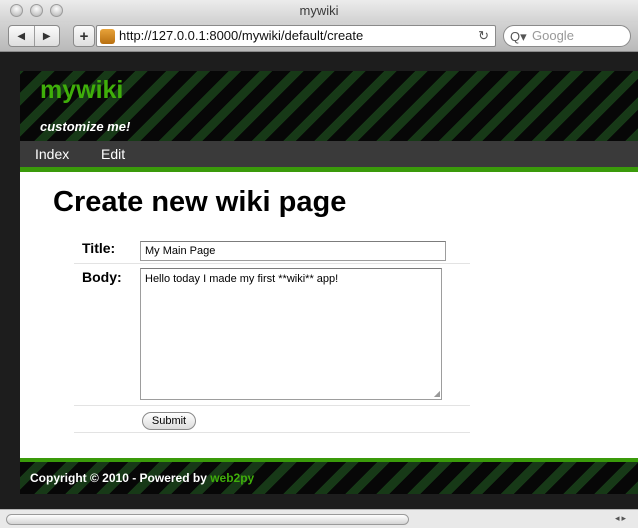 The image size is (638, 528). Describe the element at coordinates (169, 421) in the screenshot. I see `submit-button: Submit` at that location.